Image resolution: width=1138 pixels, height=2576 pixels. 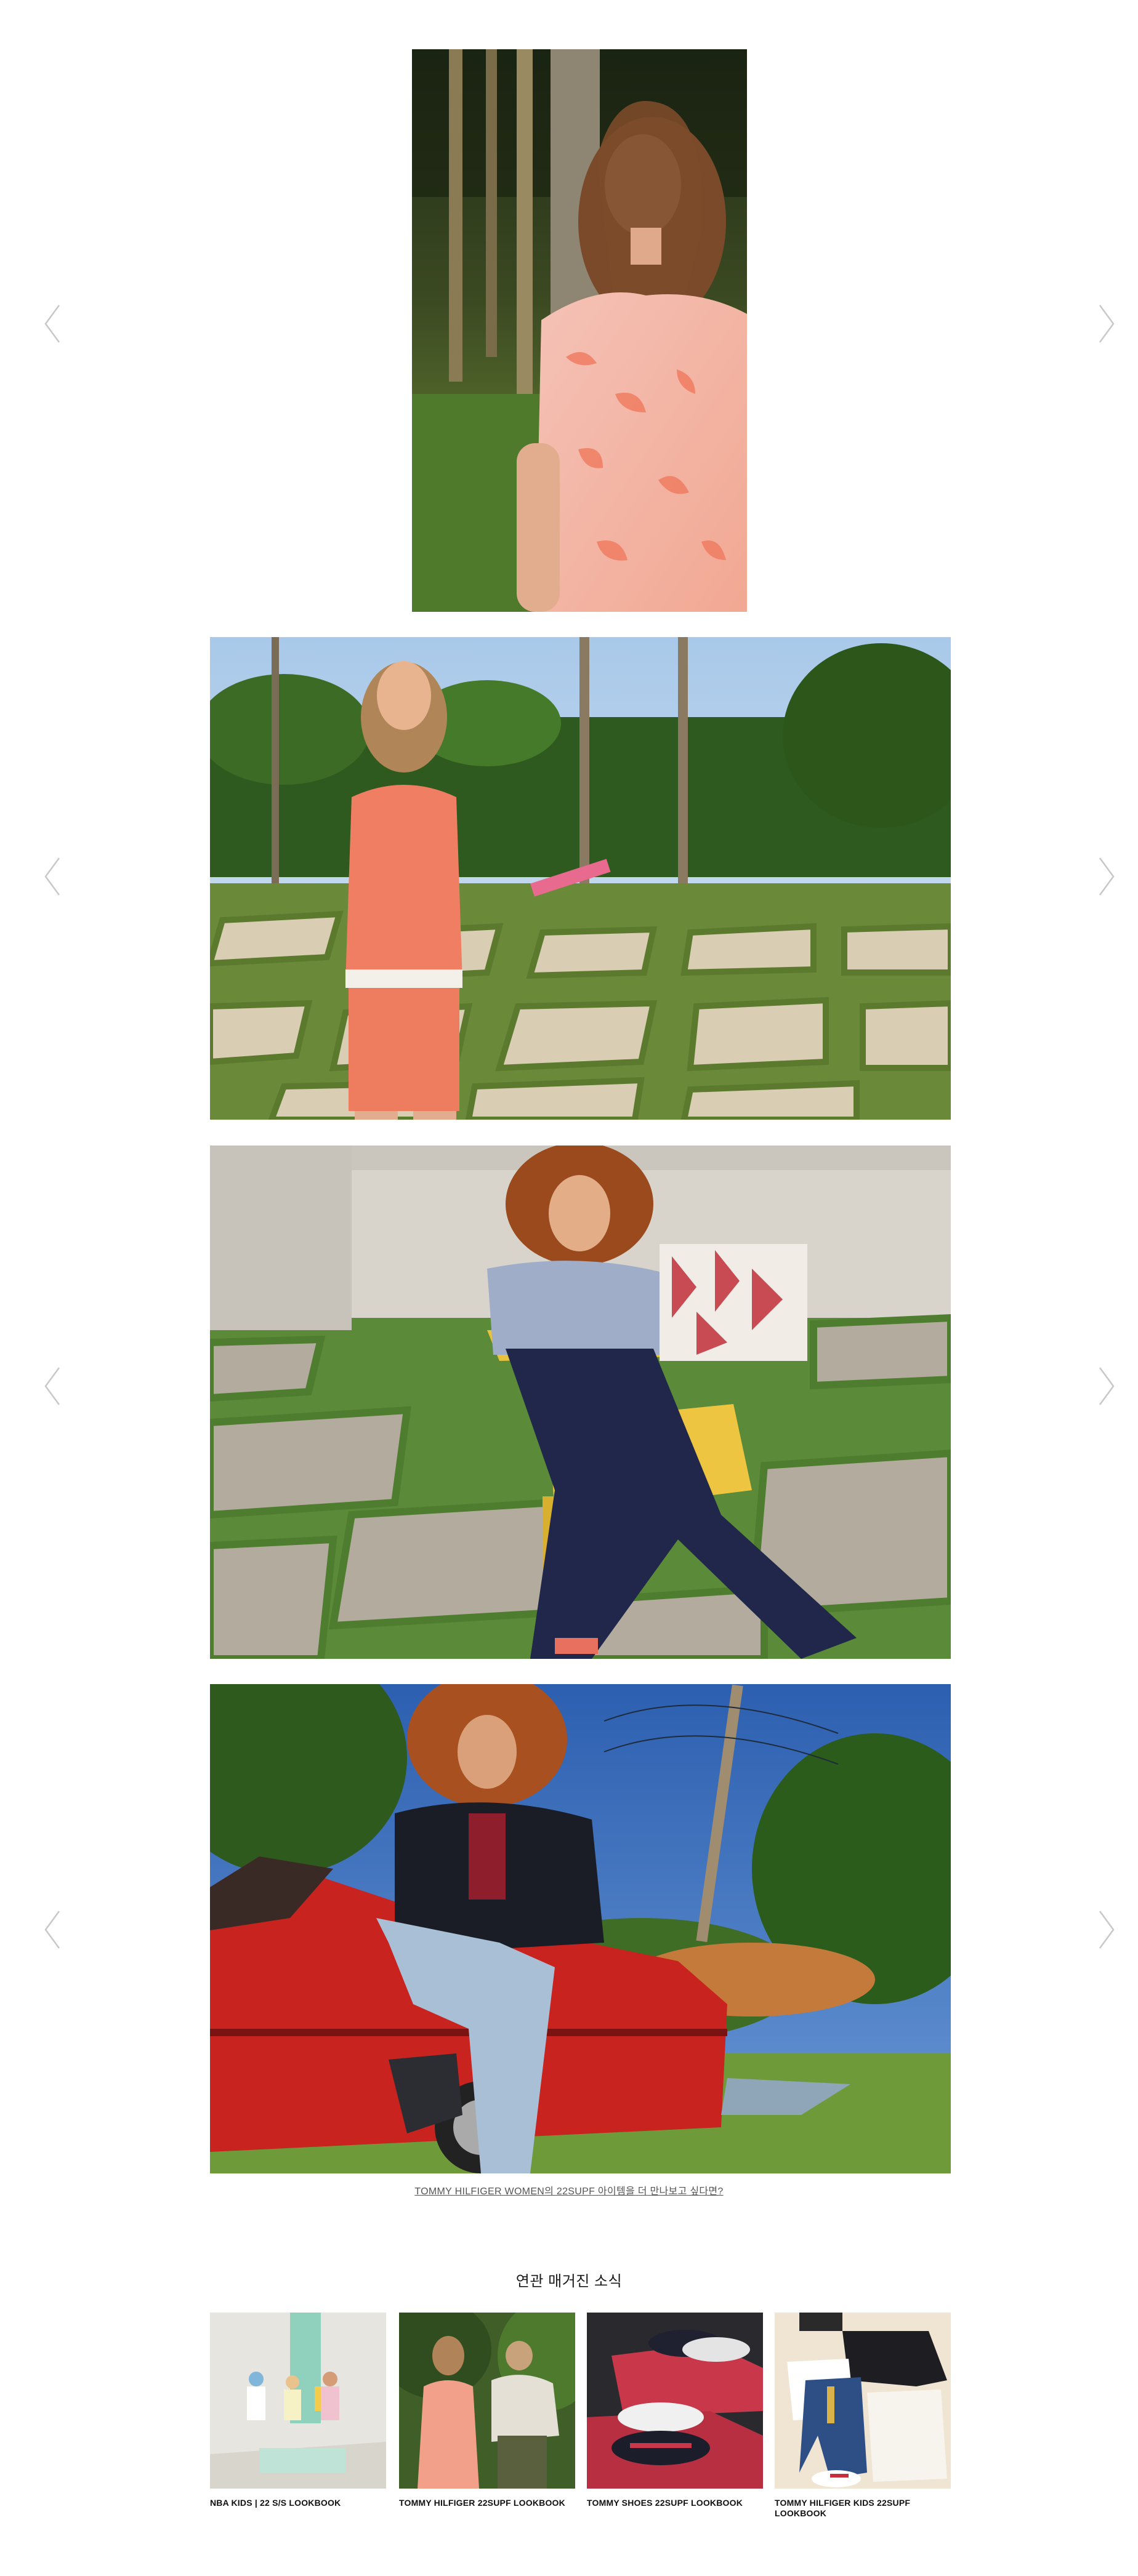 I want to click on slide-3-prev-arrow, so click(x=53, y=1386).